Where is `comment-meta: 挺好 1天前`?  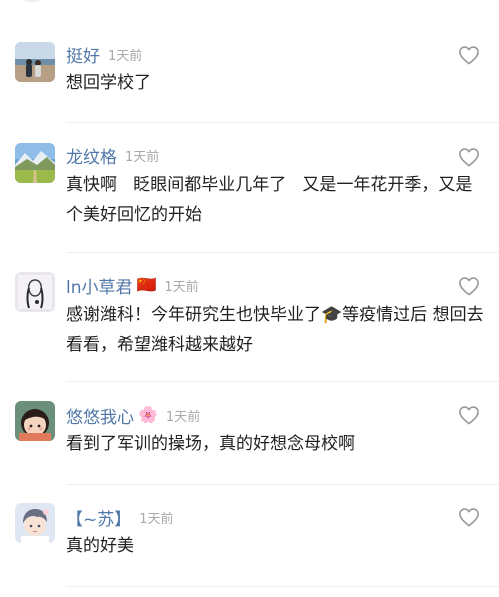 comment-meta: 挺好 1天前 is located at coordinates (104, 54).